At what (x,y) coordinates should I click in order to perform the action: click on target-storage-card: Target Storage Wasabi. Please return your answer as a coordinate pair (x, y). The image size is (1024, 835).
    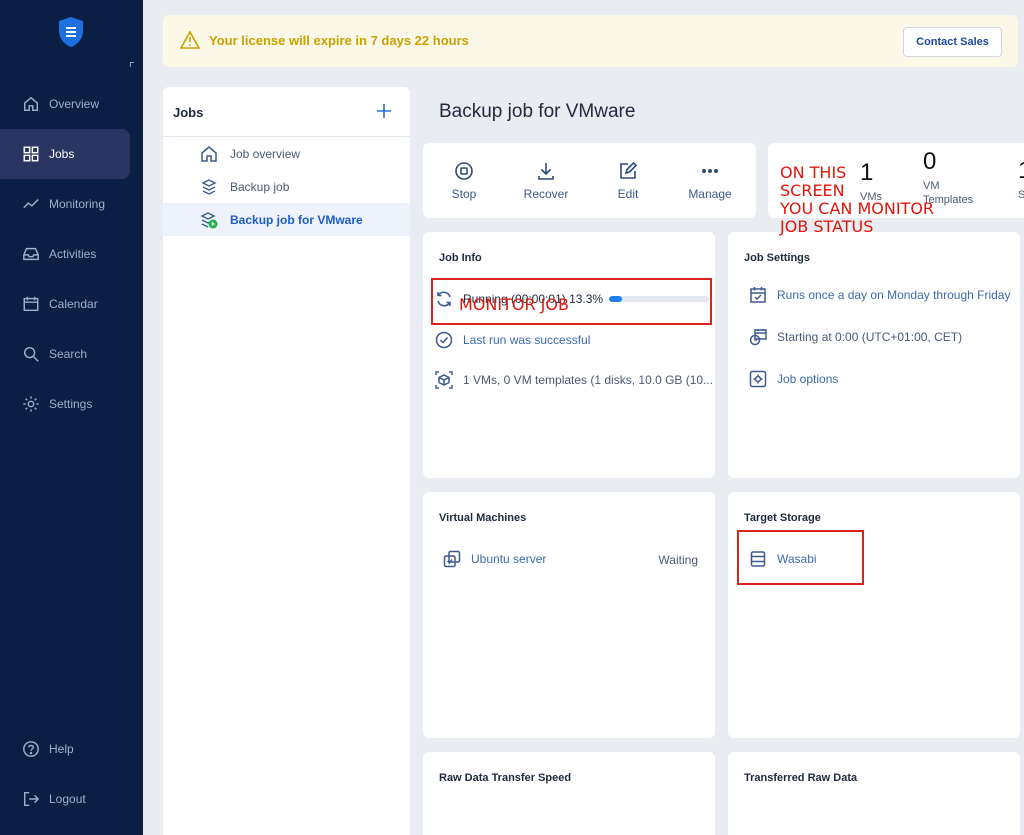
    Looking at the image, I should click on (874, 615).